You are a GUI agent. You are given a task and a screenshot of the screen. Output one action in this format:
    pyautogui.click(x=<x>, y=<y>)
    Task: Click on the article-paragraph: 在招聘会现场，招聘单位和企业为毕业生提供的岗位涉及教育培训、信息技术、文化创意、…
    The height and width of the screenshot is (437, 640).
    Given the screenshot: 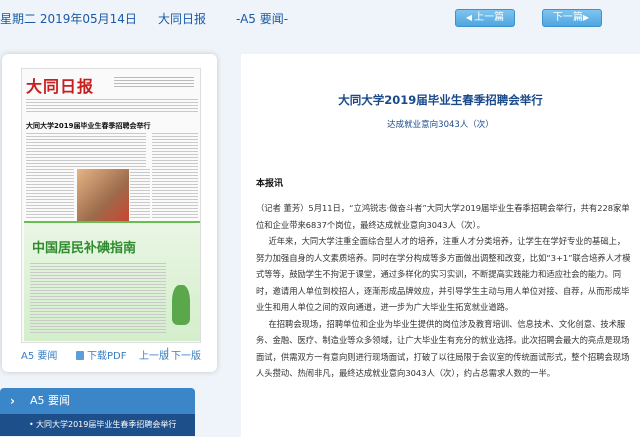 What is the action you would take?
    pyautogui.click(x=443, y=348)
    